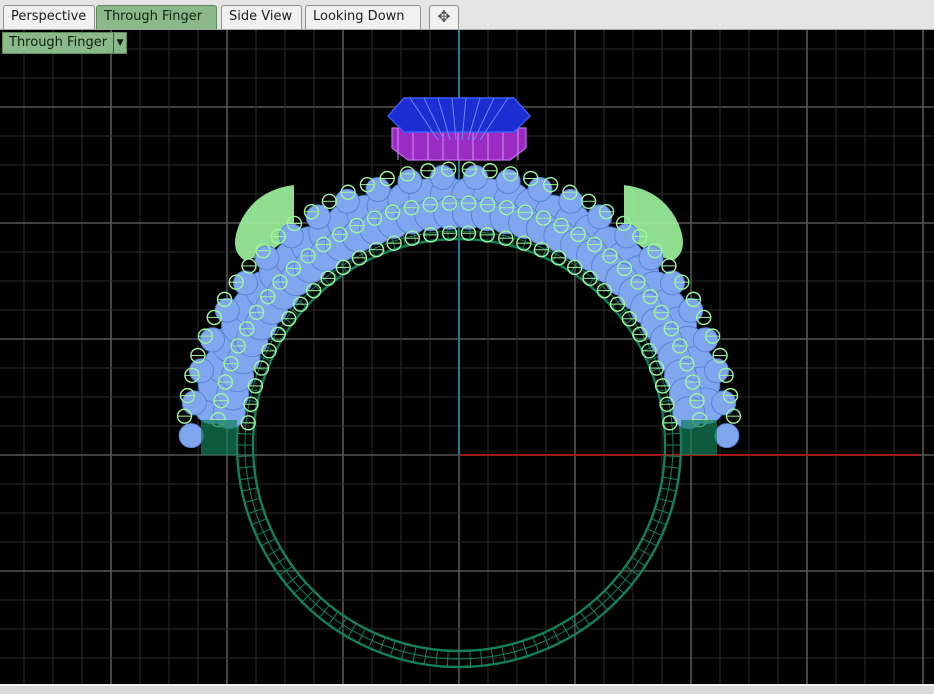  What do you see at coordinates (156, 17) in the screenshot?
I see `tab-through-finger: Through Finger` at bounding box center [156, 17].